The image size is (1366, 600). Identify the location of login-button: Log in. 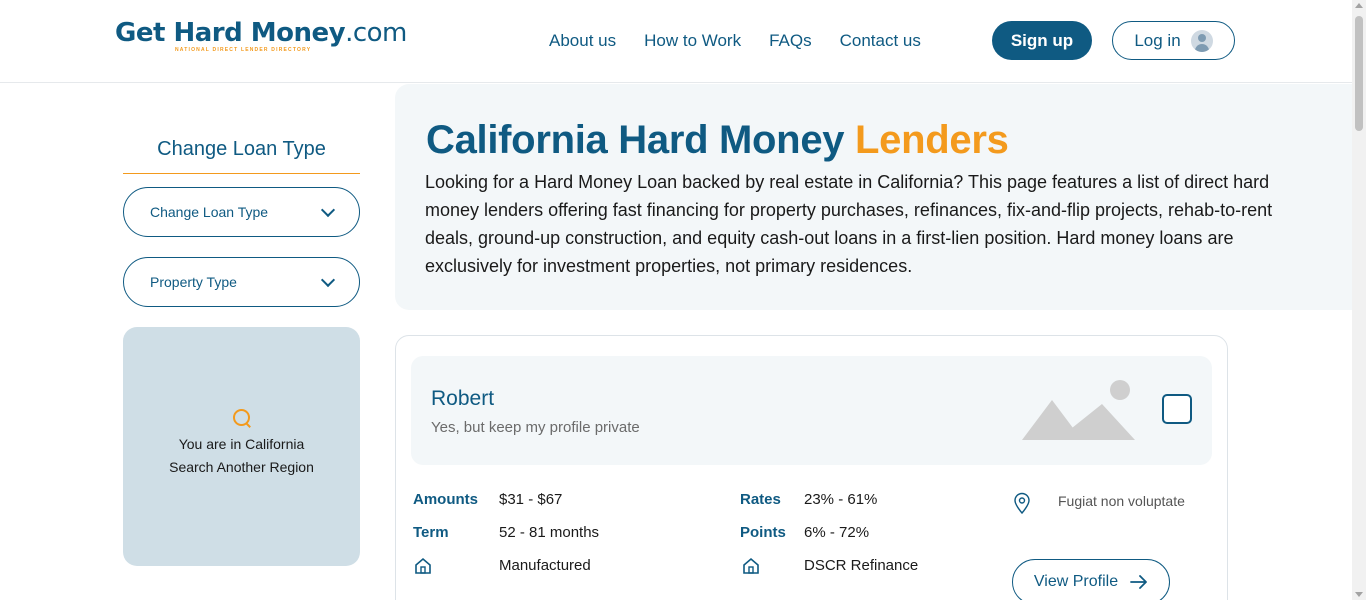
(1173, 40).